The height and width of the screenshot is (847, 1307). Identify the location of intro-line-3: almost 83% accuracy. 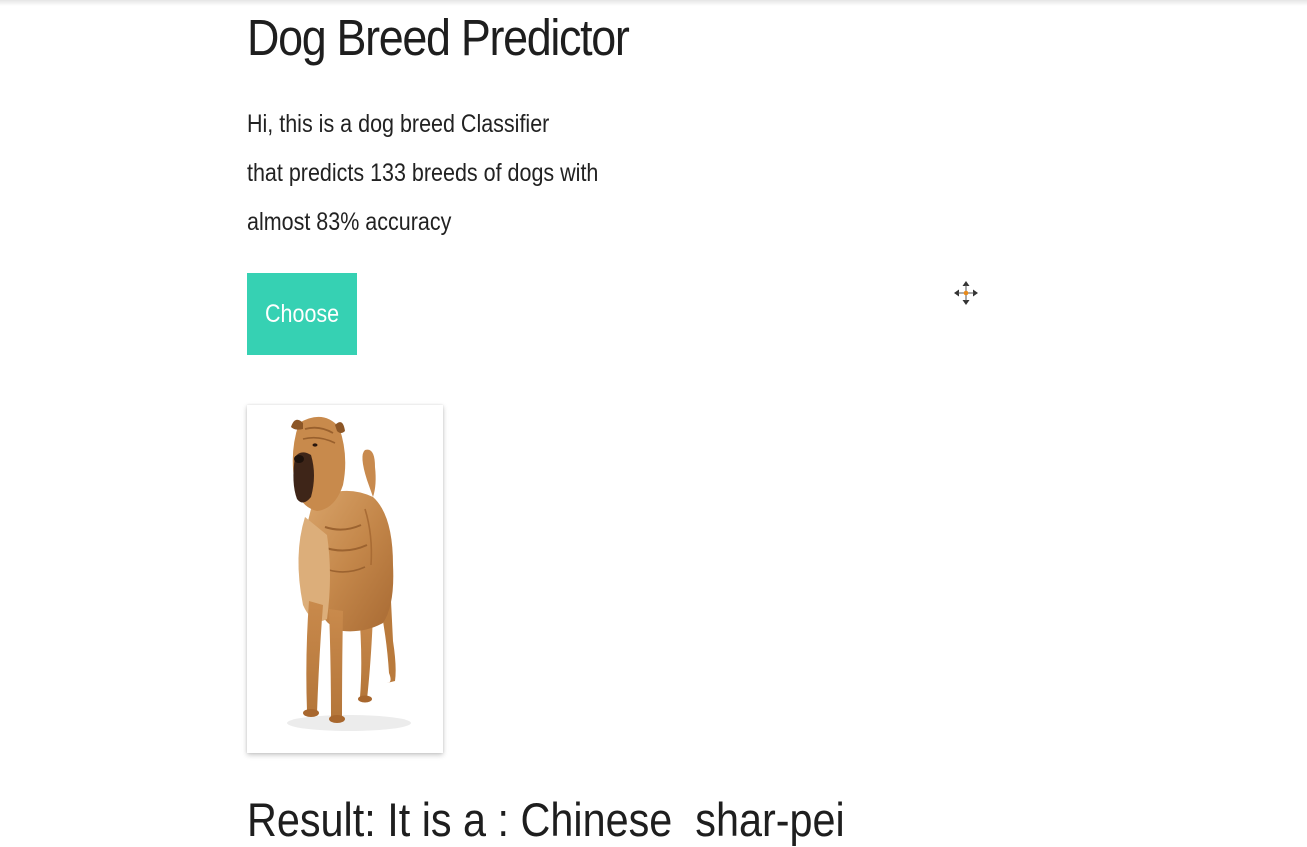
(349, 222).